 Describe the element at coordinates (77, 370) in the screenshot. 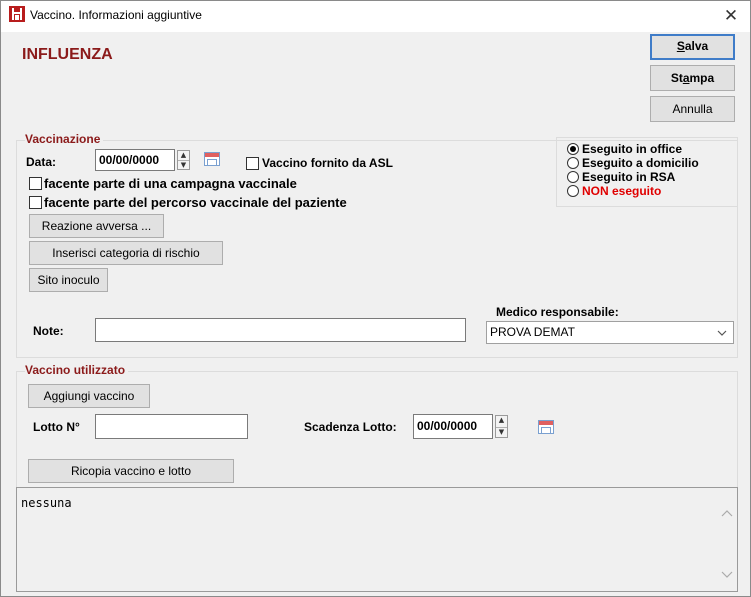

I see `vaccino-utilizzato-title: Vaccino utilizzato` at that location.